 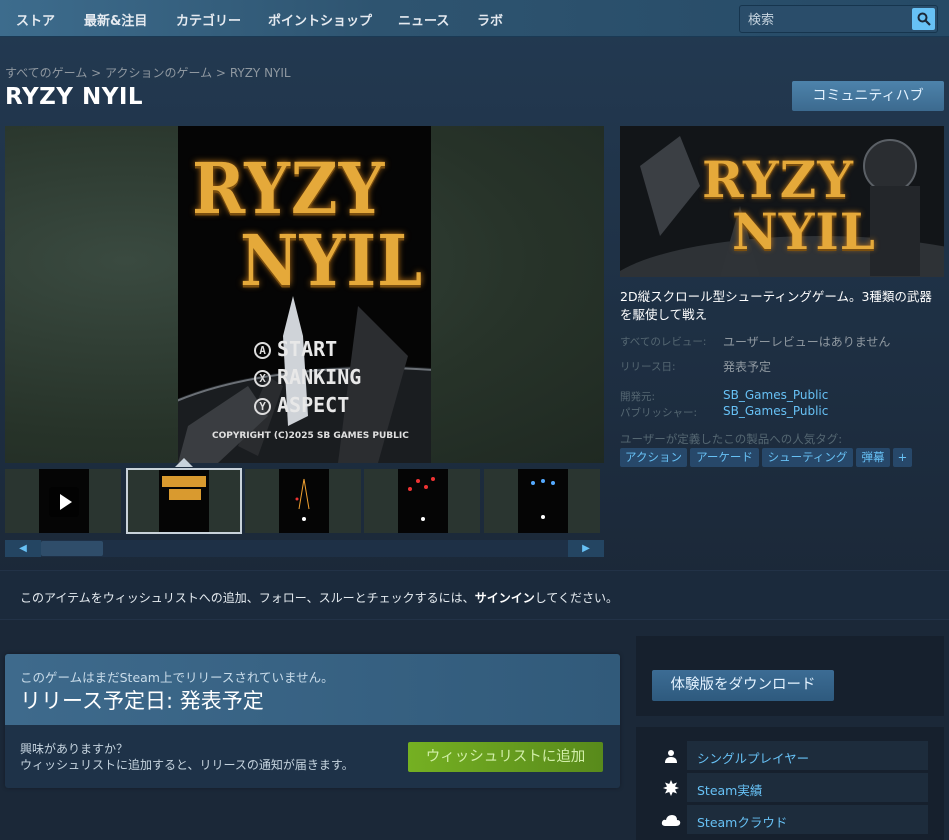 What do you see at coordinates (158, 73) in the screenshot?
I see `breadcrumb-action-games: アクションのゲーム` at bounding box center [158, 73].